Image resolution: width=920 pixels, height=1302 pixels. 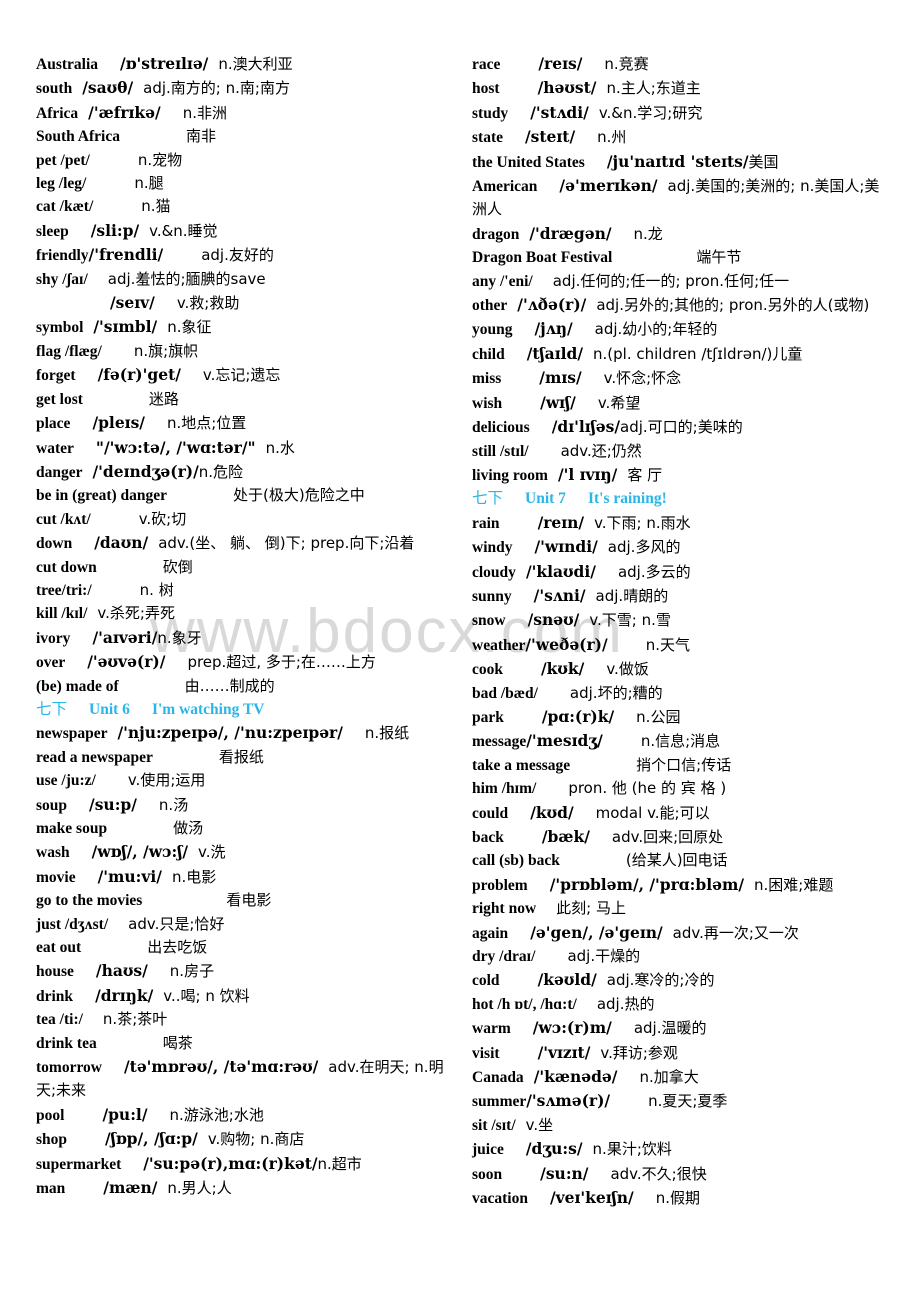 I want to click on vocabulary-entry: flag /flæg/n.旗;旗帜, so click(x=242, y=351).